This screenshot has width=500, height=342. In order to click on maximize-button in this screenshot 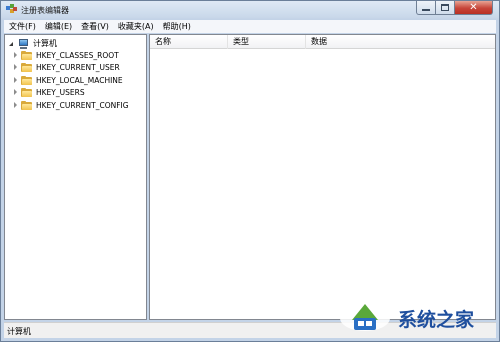, I will do `click(445, 8)`.